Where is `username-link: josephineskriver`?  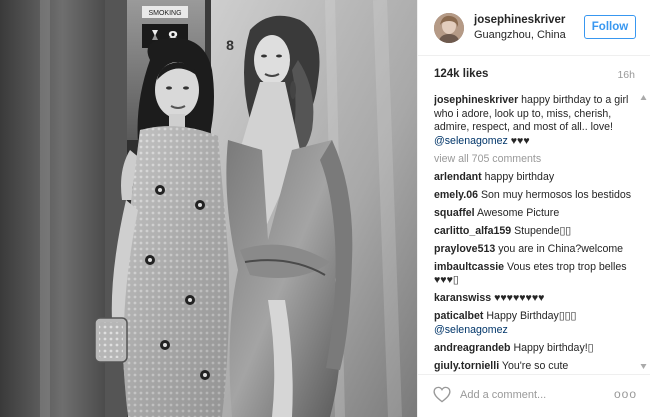
username-link: josephineskriver is located at coordinates (519, 20).